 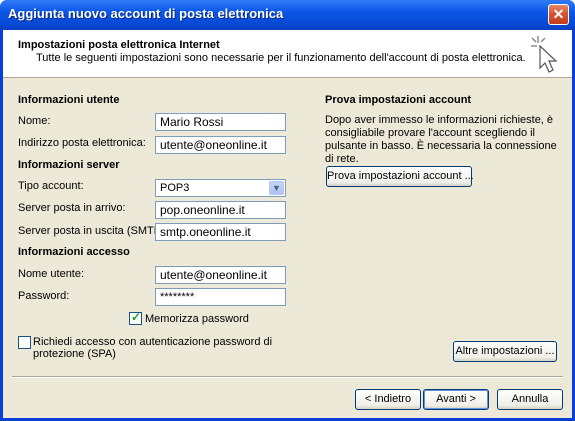 I want to click on account-type-value: POP3, so click(x=175, y=188).